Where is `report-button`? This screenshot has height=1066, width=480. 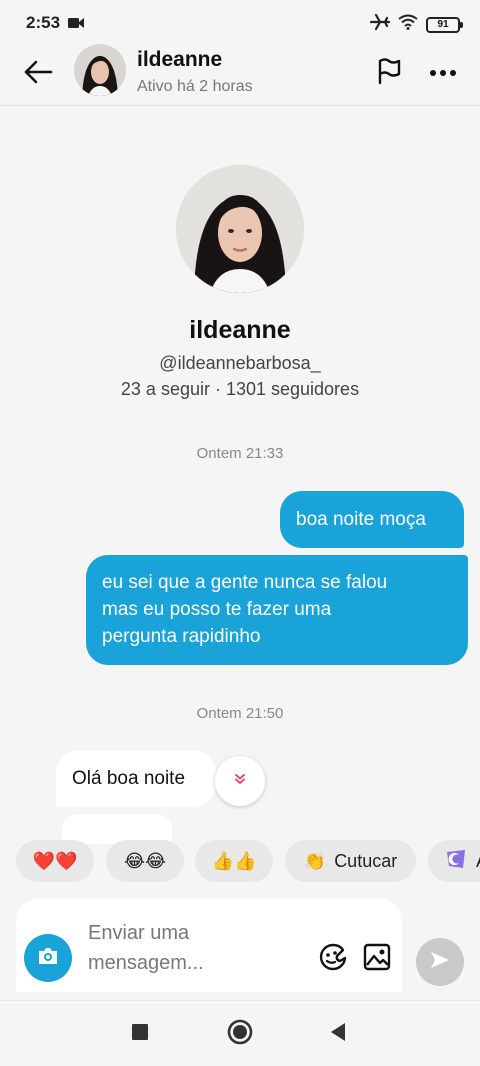 report-button is located at coordinates (389, 73).